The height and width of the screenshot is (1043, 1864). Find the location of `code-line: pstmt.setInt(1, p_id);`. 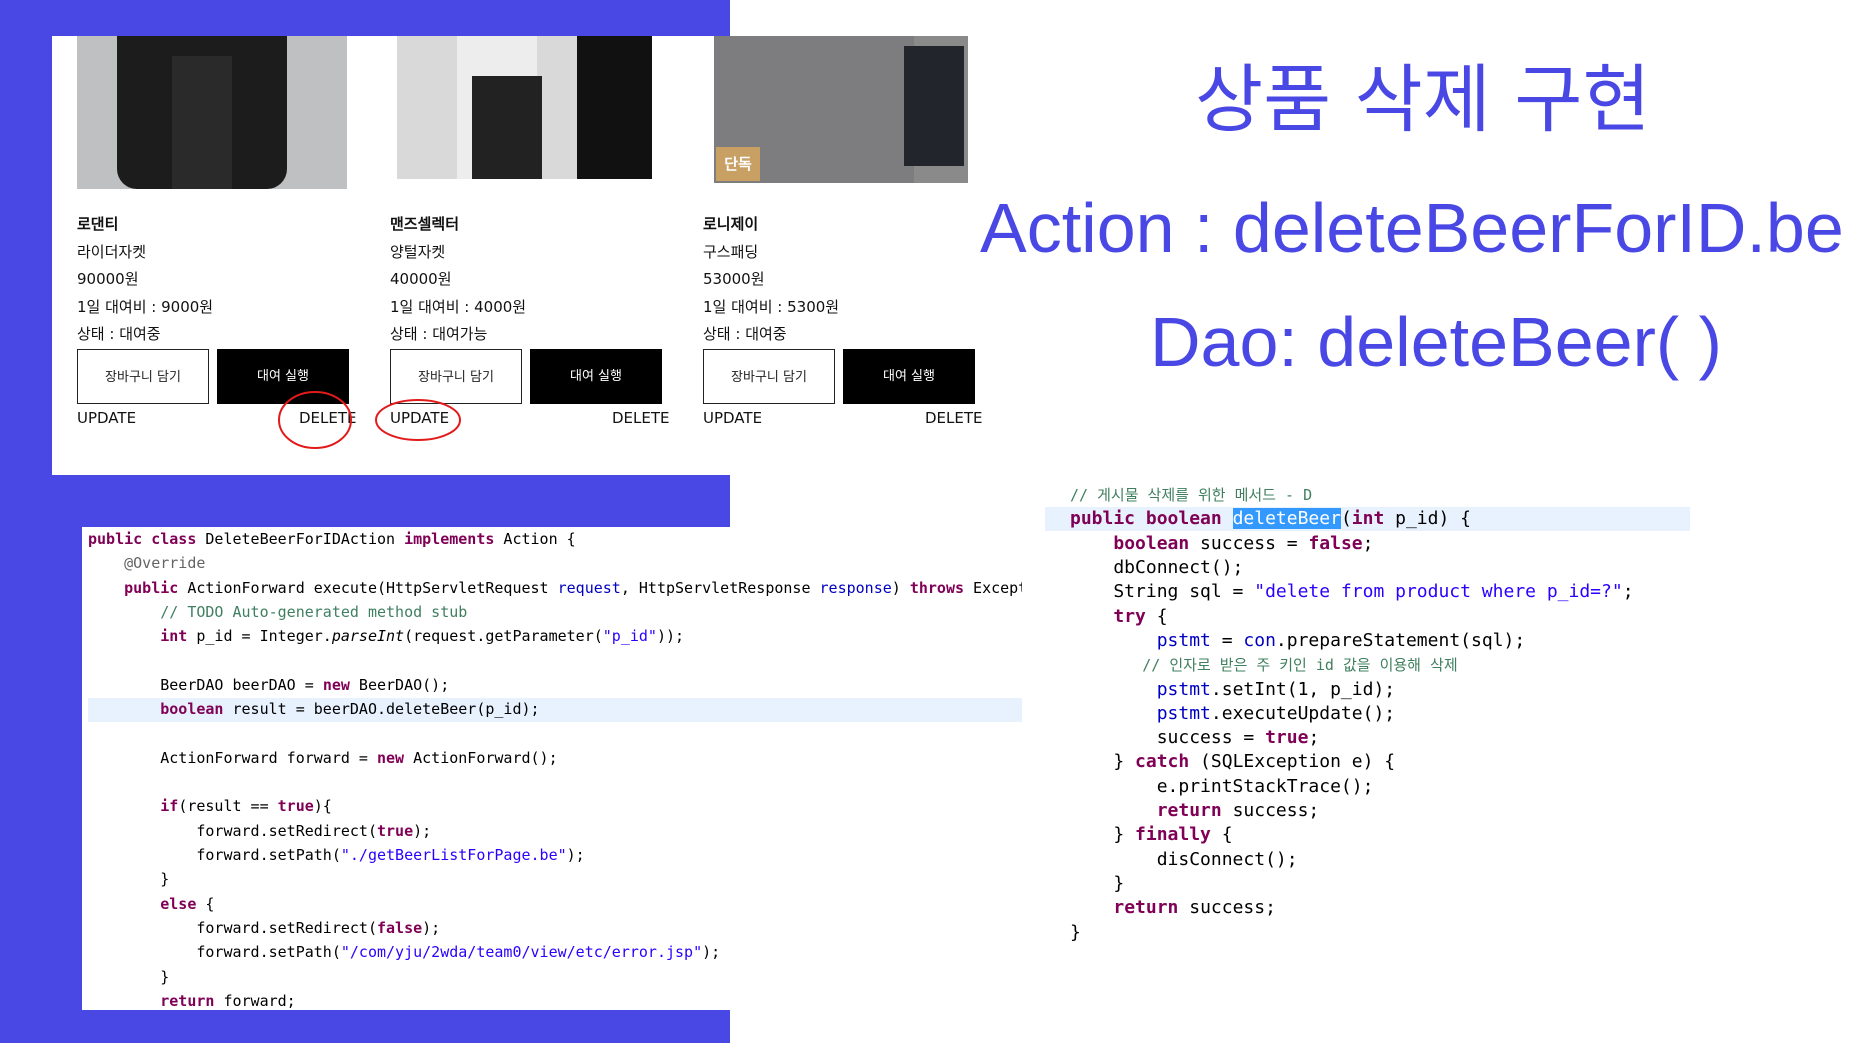

code-line: pstmt.setInt(1, p_id); is located at coordinates (1276, 689).